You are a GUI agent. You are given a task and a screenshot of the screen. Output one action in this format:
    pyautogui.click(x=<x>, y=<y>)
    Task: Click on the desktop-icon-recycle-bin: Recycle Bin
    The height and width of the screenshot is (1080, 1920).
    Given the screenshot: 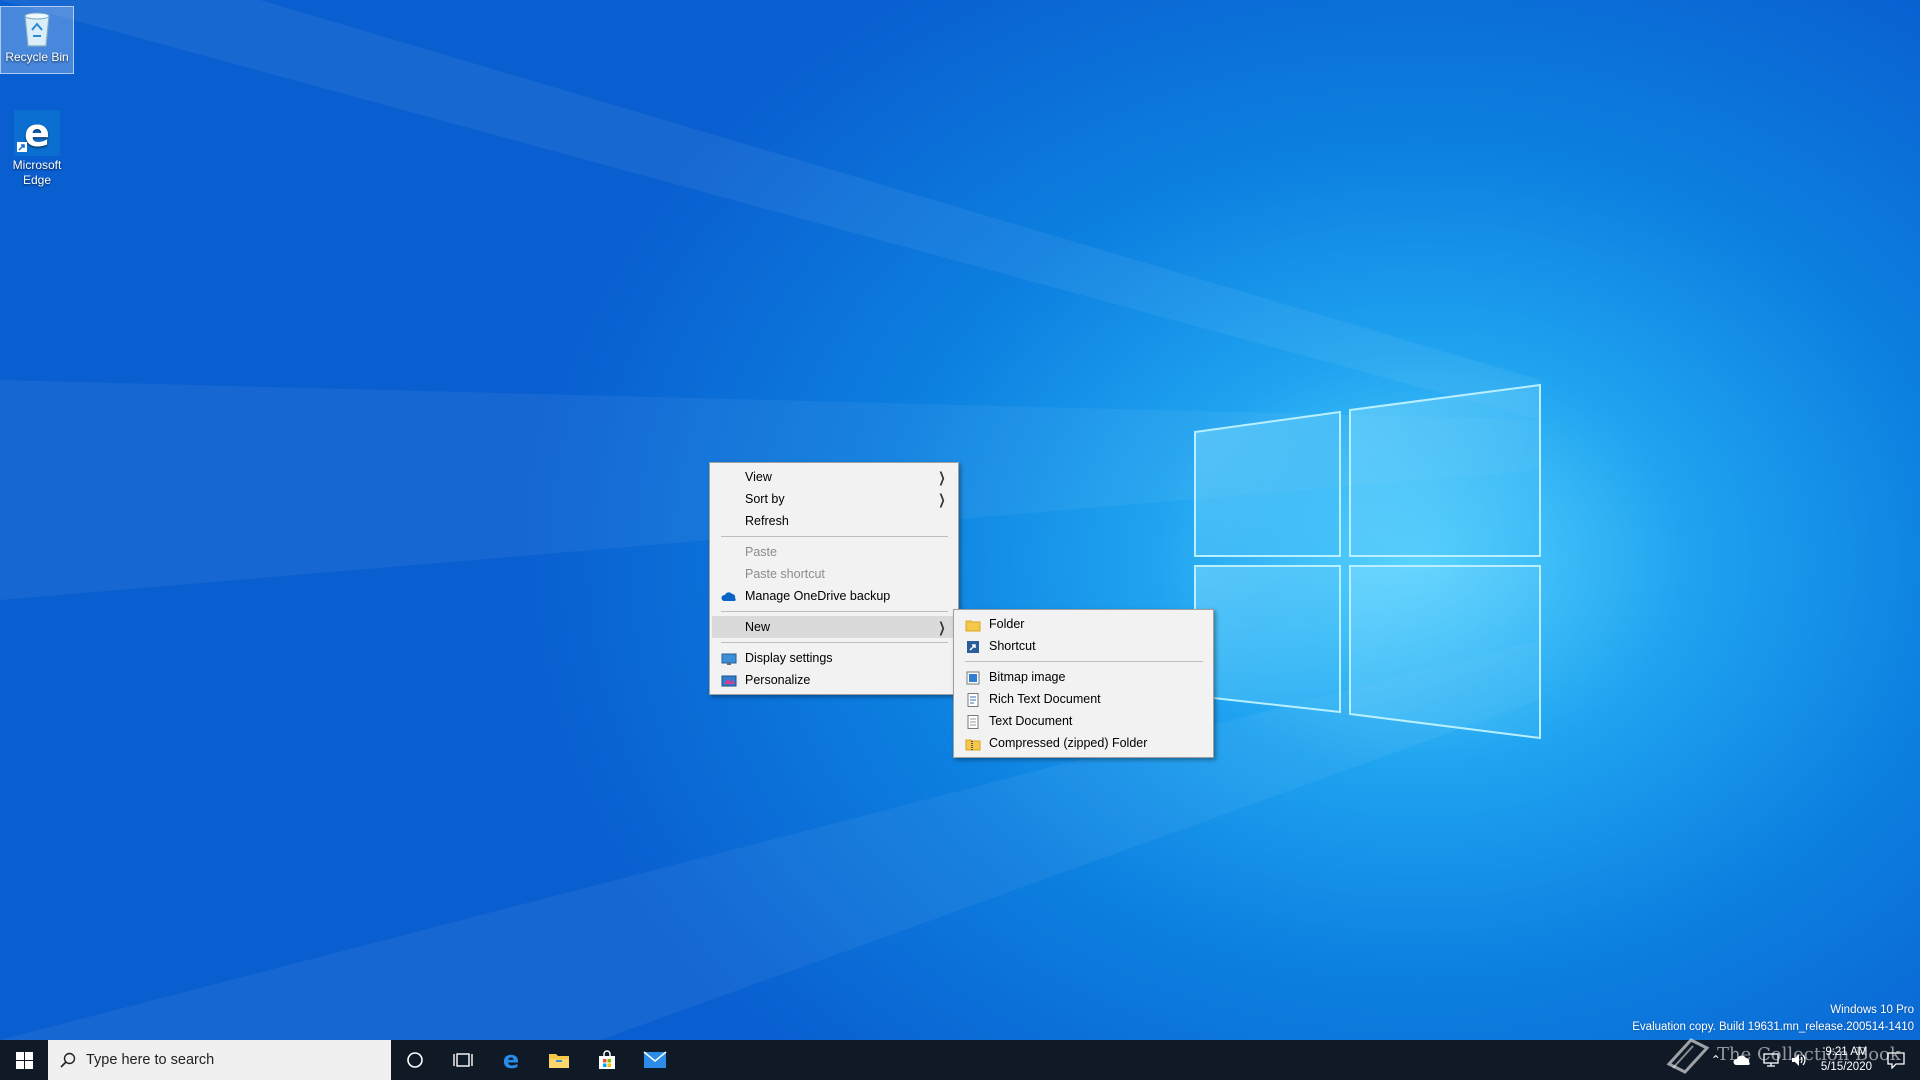 What is the action you would take?
    pyautogui.click(x=37, y=40)
    